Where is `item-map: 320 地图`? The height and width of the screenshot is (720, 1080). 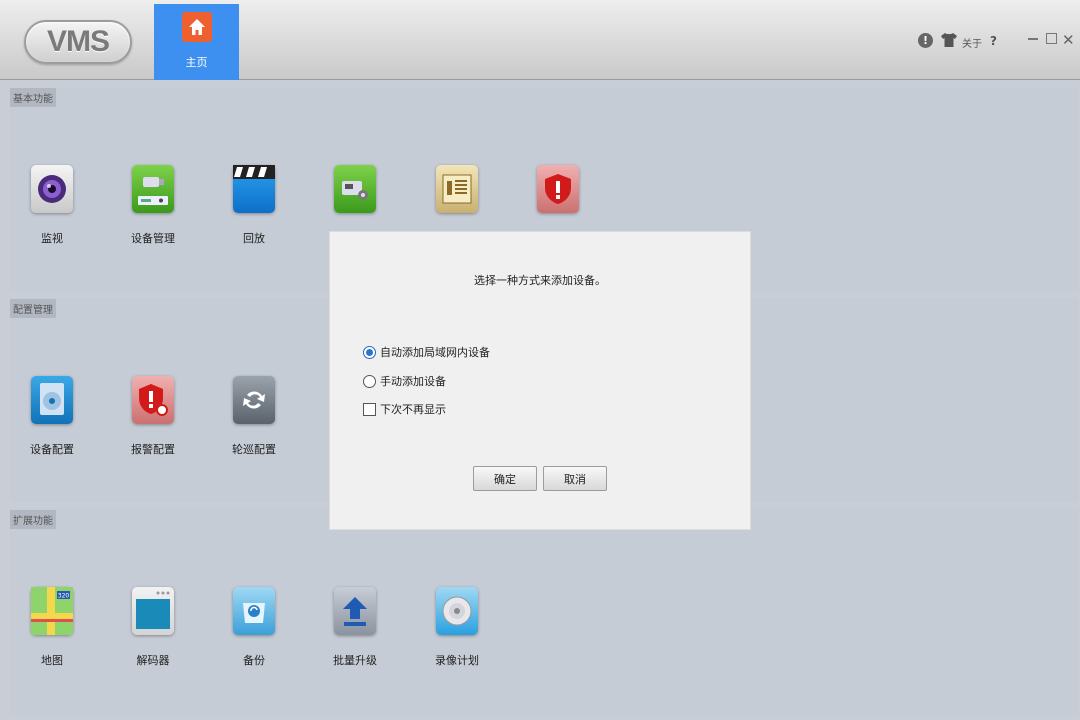
item-map: 320 地图 is located at coordinates (52, 627).